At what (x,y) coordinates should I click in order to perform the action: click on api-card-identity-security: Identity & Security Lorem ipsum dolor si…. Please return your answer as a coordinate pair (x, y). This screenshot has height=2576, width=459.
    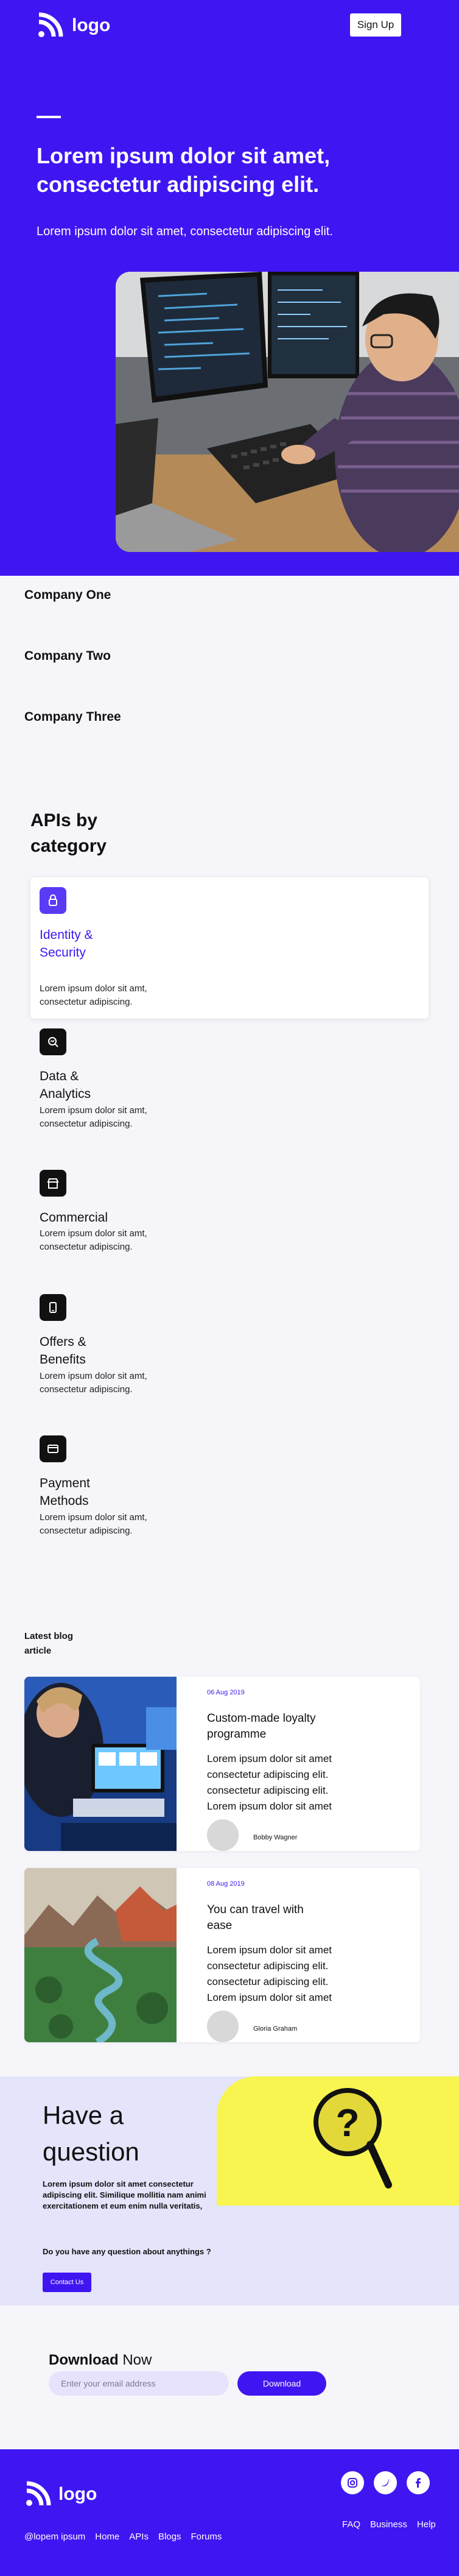
    Looking at the image, I should click on (229, 948).